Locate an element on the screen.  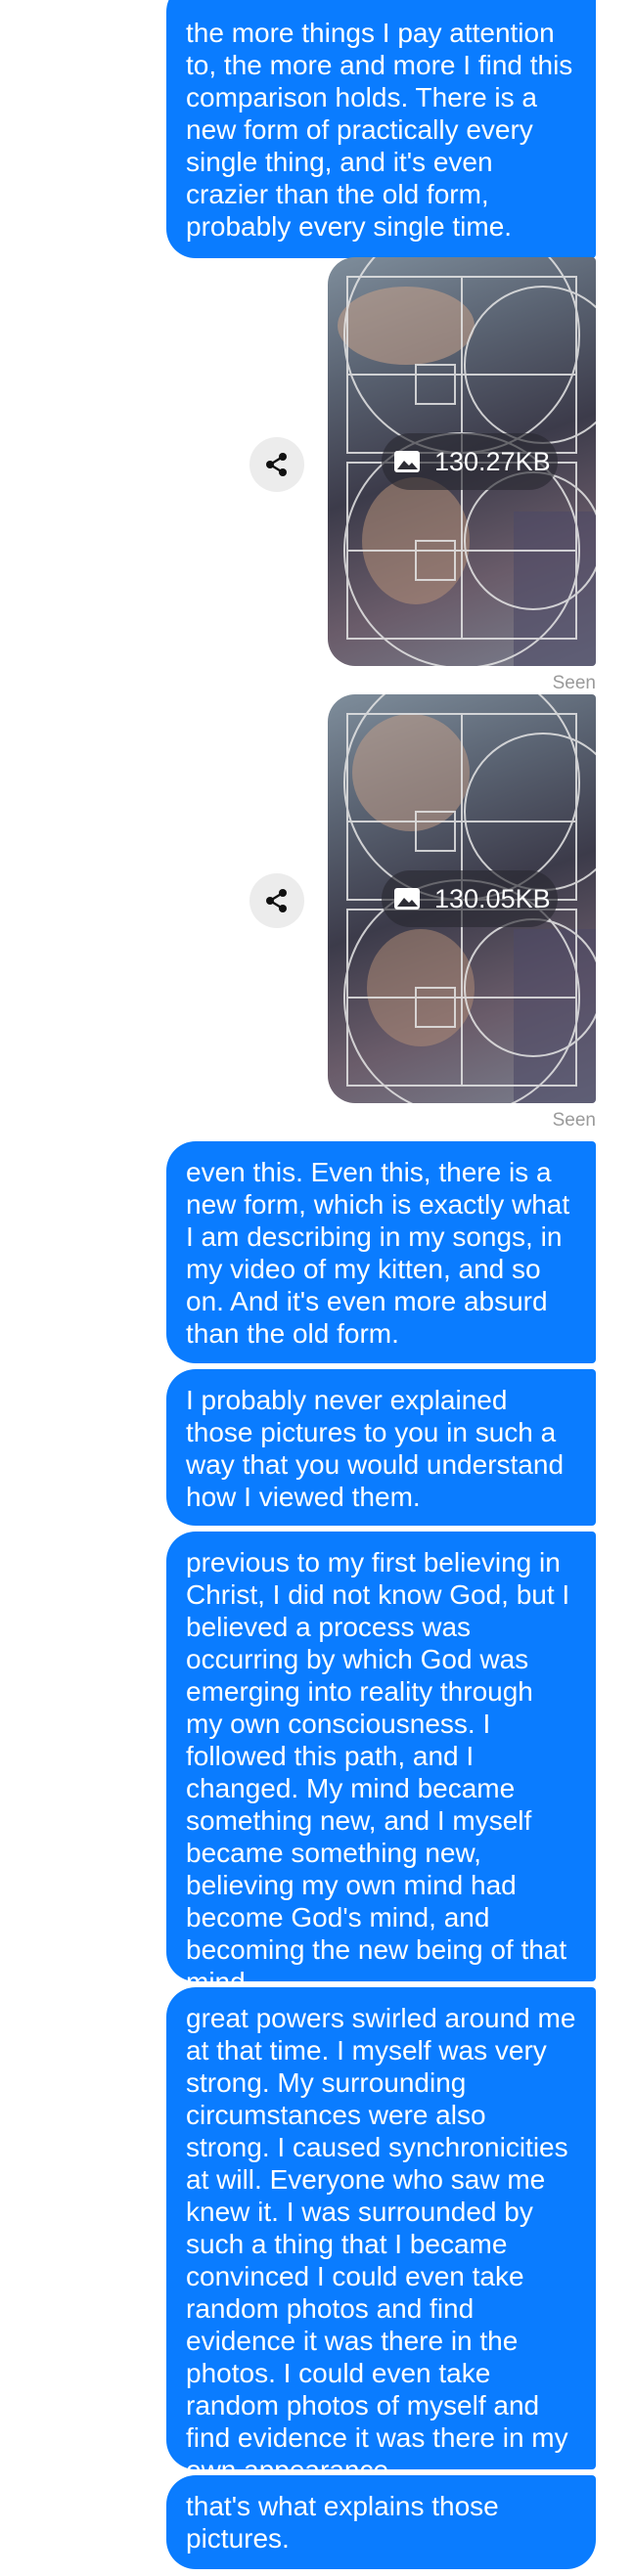
file-size-label: 130.05KB is located at coordinates (492, 898).